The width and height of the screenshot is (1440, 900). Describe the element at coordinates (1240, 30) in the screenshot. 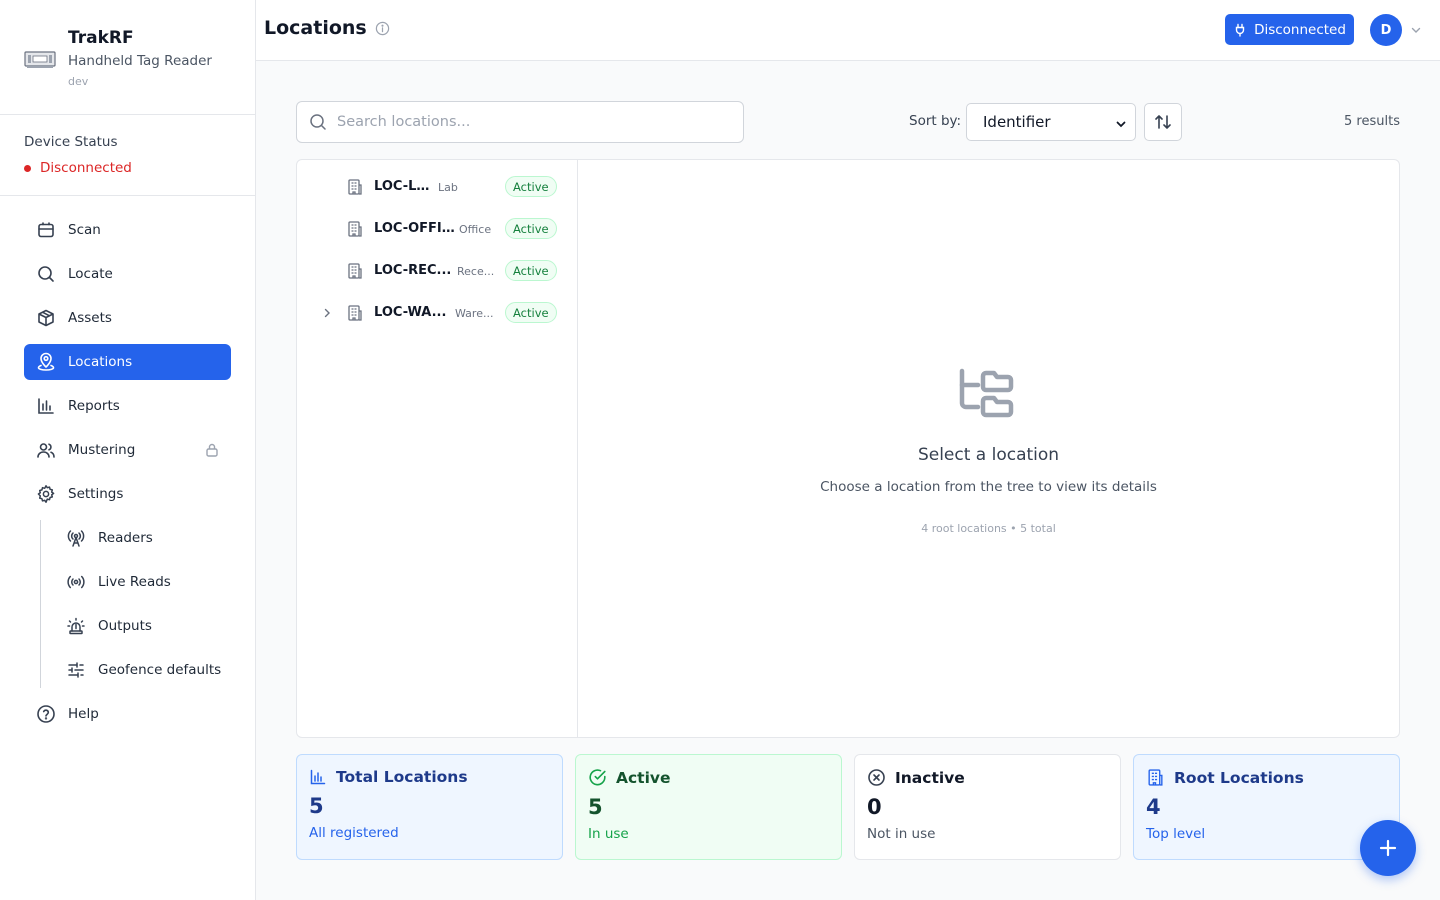

I see `plug-icon` at that location.